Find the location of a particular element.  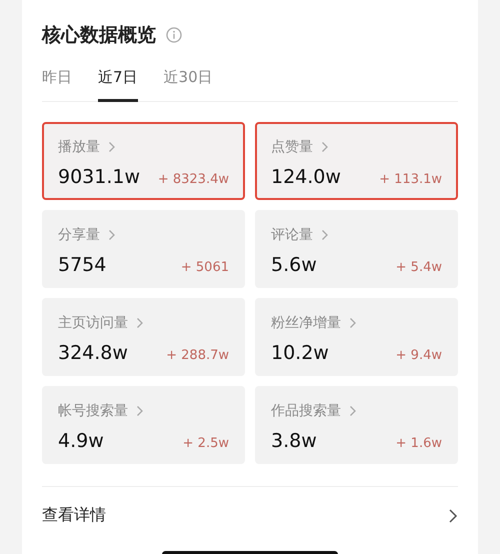

metric-tile: 帐号搜索量 4.9w + 2.5w is located at coordinates (143, 425).